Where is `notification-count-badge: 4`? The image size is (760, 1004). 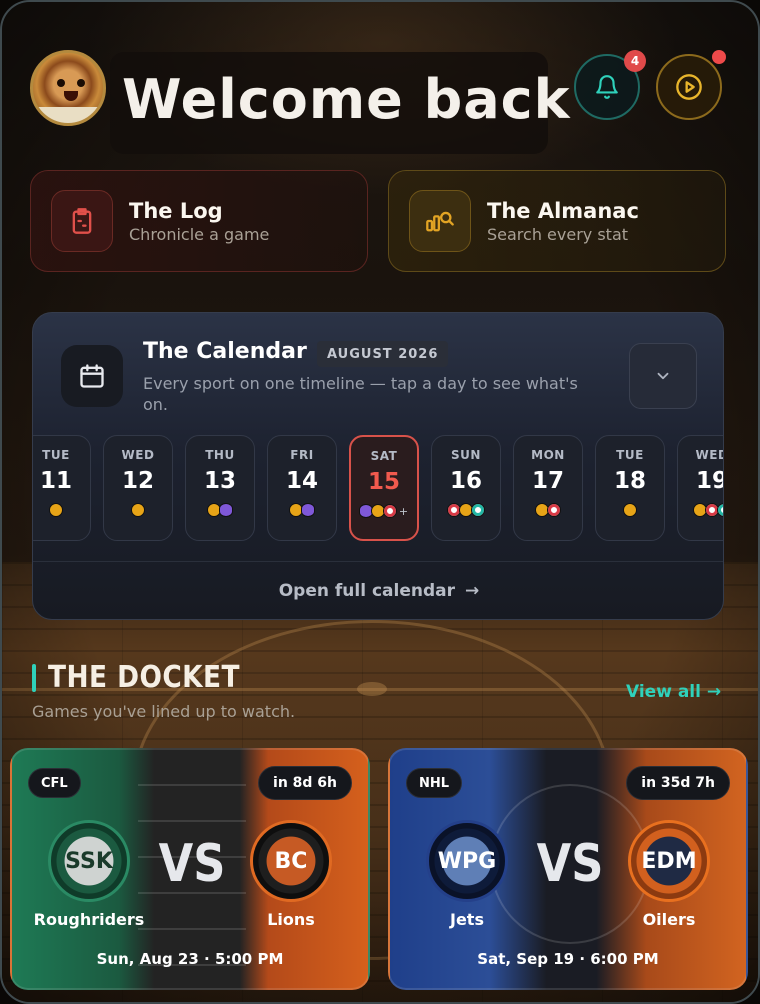 notification-count-badge: 4 is located at coordinates (635, 61).